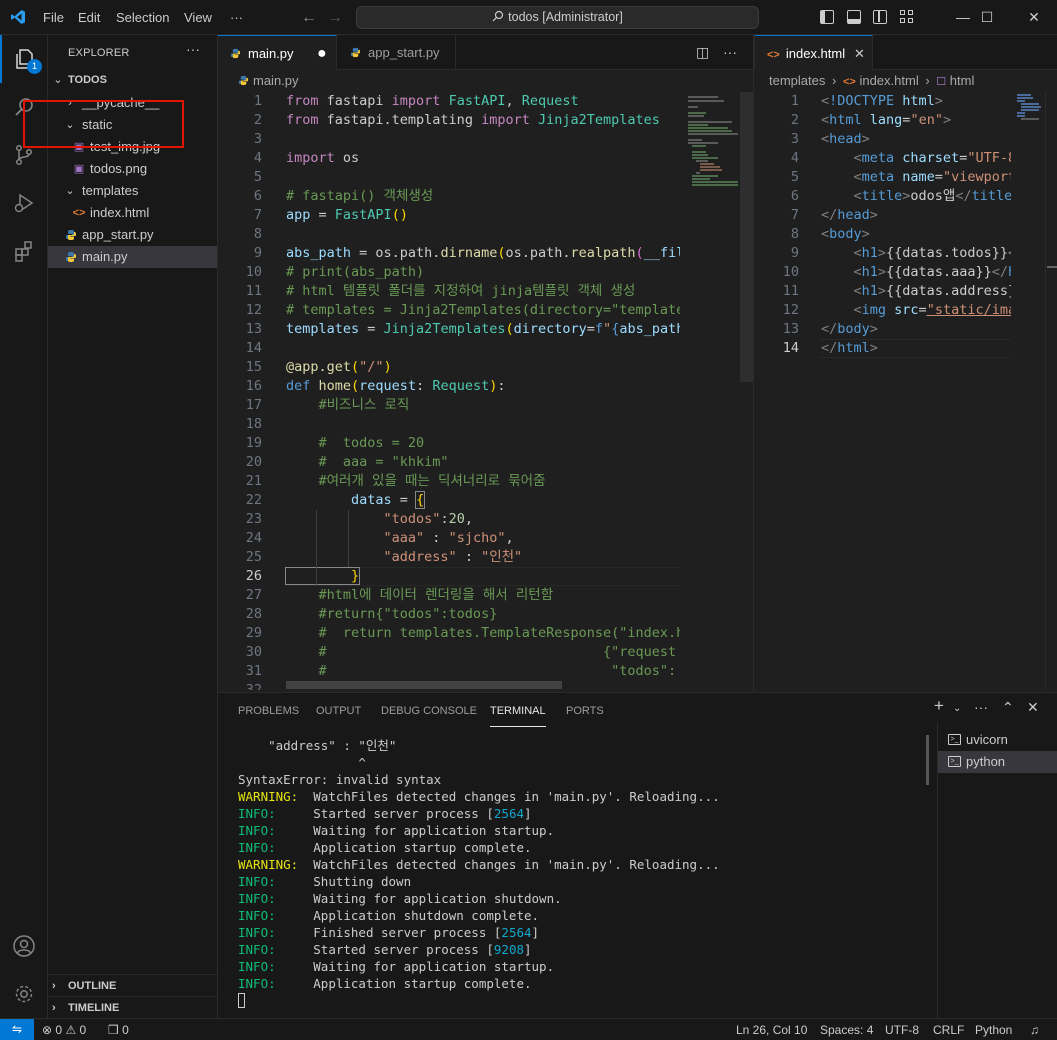 This screenshot has height=1040, width=1057. What do you see at coordinates (397, 52) in the screenshot?
I see `tab-app-start-py: app_start.py` at bounding box center [397, 52].